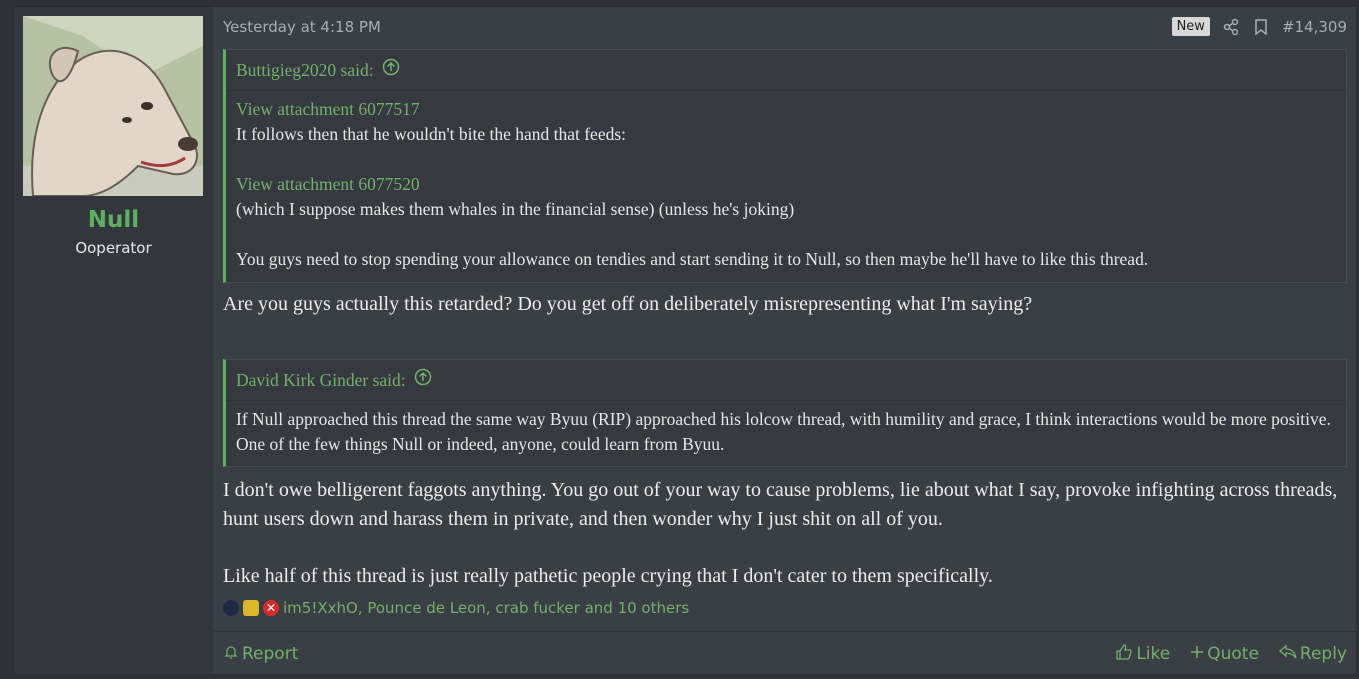 This screenshot has width=1359, height=679. Describe the element at coordinates (251, 608) in the screenshot. I see `medal-reaction-icon` at that location.